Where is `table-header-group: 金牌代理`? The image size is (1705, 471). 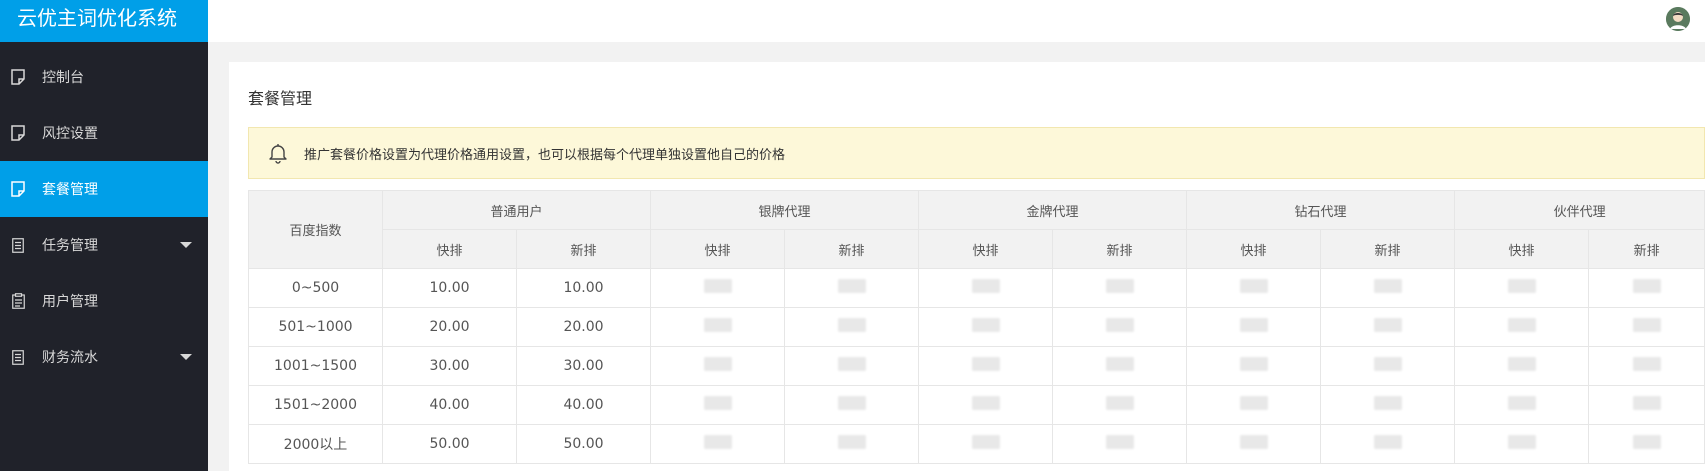
table-header-group: 金牌代理 is located at coordinates (1053, 210).